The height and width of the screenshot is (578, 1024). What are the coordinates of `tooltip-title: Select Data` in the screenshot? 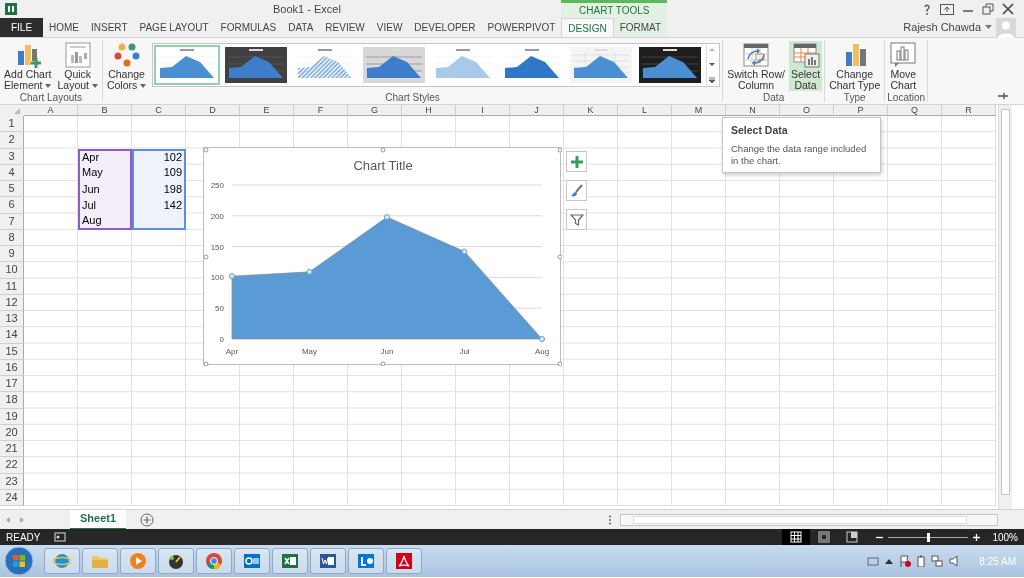 It's located at (760, 130).